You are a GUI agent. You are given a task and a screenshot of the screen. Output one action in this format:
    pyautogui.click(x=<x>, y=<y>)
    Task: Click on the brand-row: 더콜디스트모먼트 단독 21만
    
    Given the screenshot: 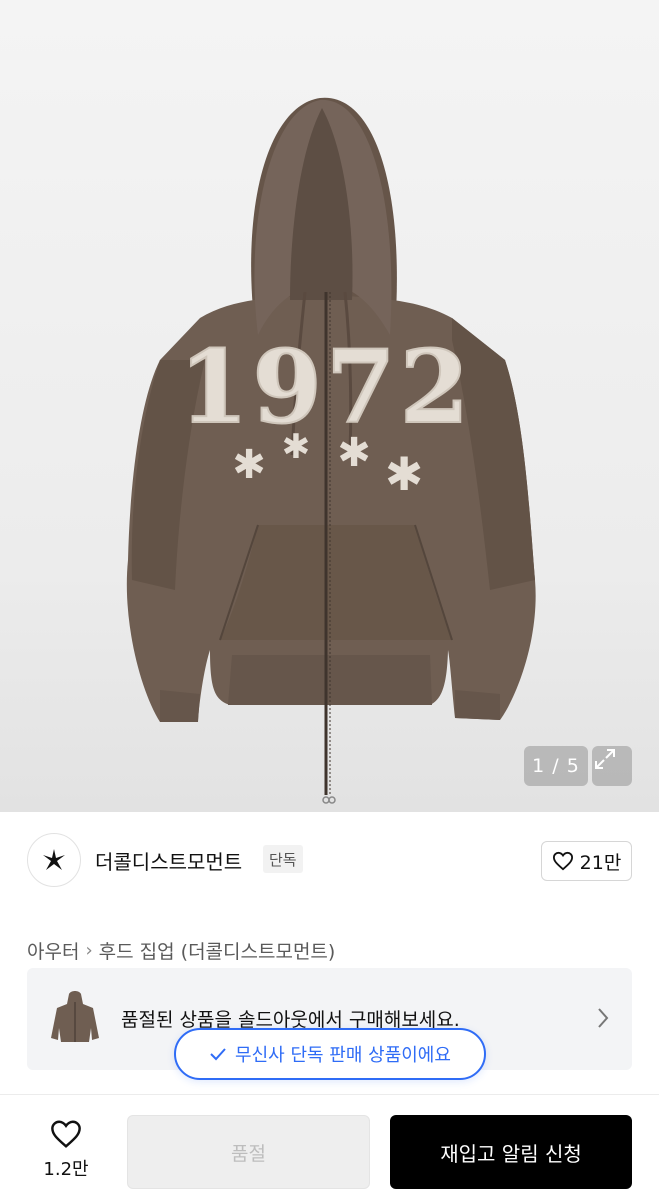 What is the action you would take?
    pyautogui.click(x=329, y=860)
    